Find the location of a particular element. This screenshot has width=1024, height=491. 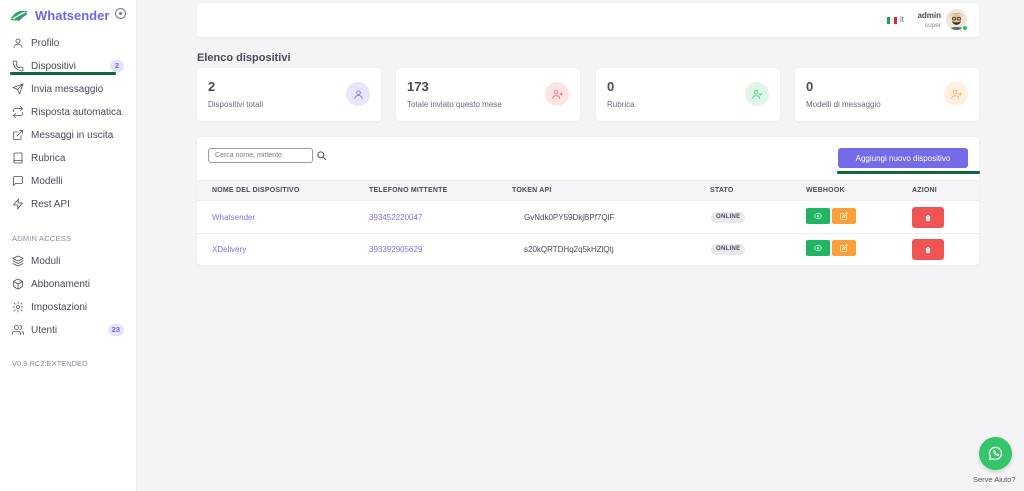

book-icon is located at coordinates (18, 158).